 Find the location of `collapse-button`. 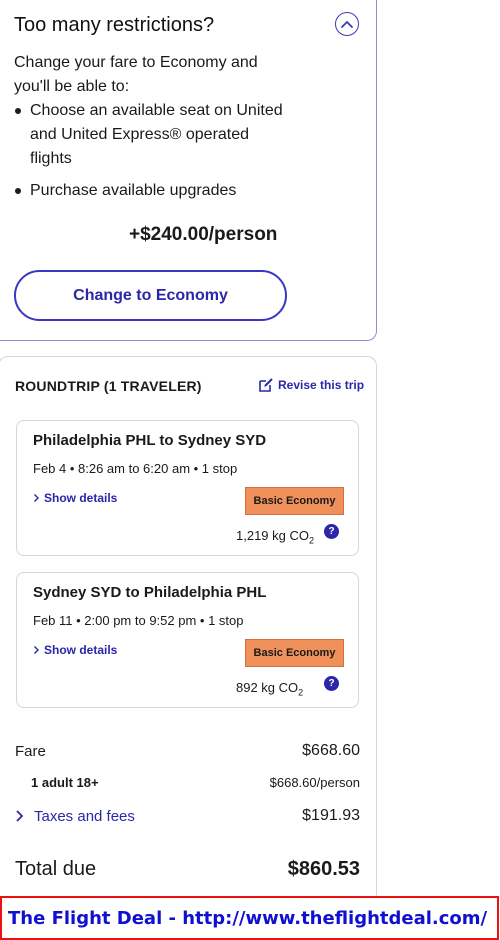

collapse-button is located at coordinates (347, 24).